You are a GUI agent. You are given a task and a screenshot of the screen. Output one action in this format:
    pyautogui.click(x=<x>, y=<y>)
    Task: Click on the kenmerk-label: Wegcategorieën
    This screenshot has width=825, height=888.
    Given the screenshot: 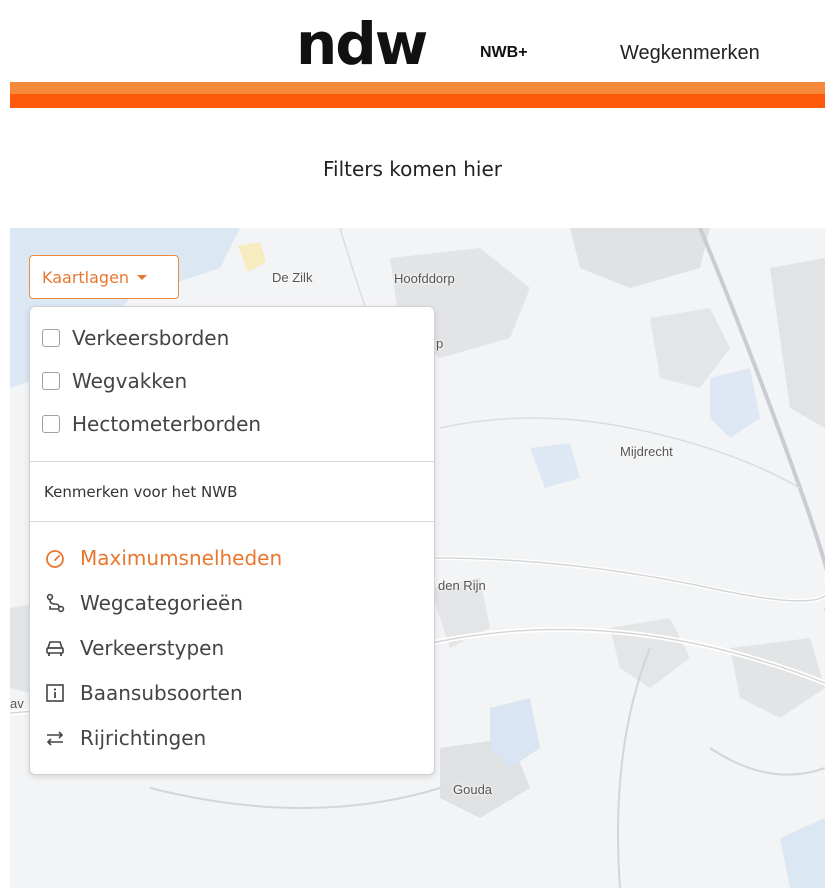 What is the action you would take?
    pyautogui.click(x=161, y=603)
    